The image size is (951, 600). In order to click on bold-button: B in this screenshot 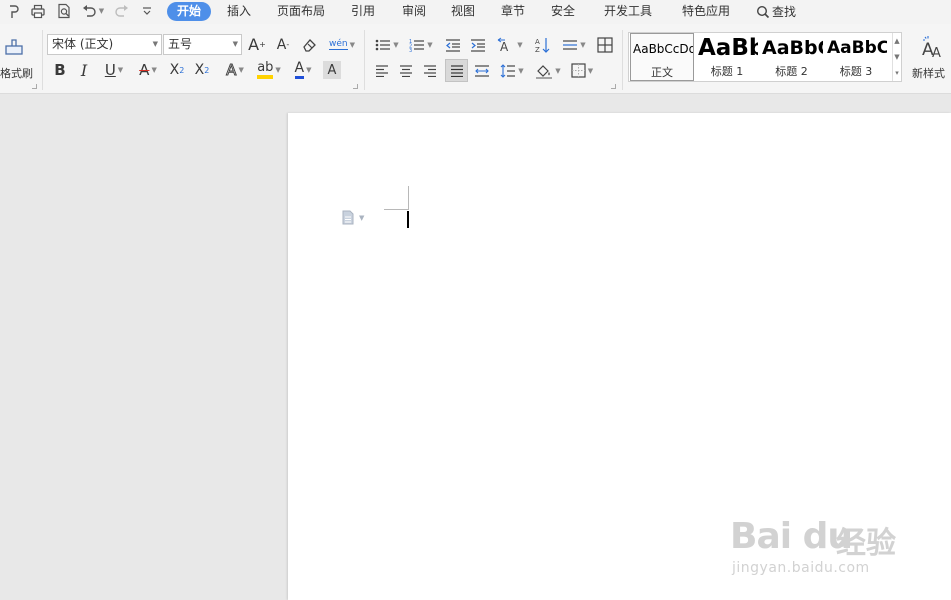, I will do `click(60, 70)`.